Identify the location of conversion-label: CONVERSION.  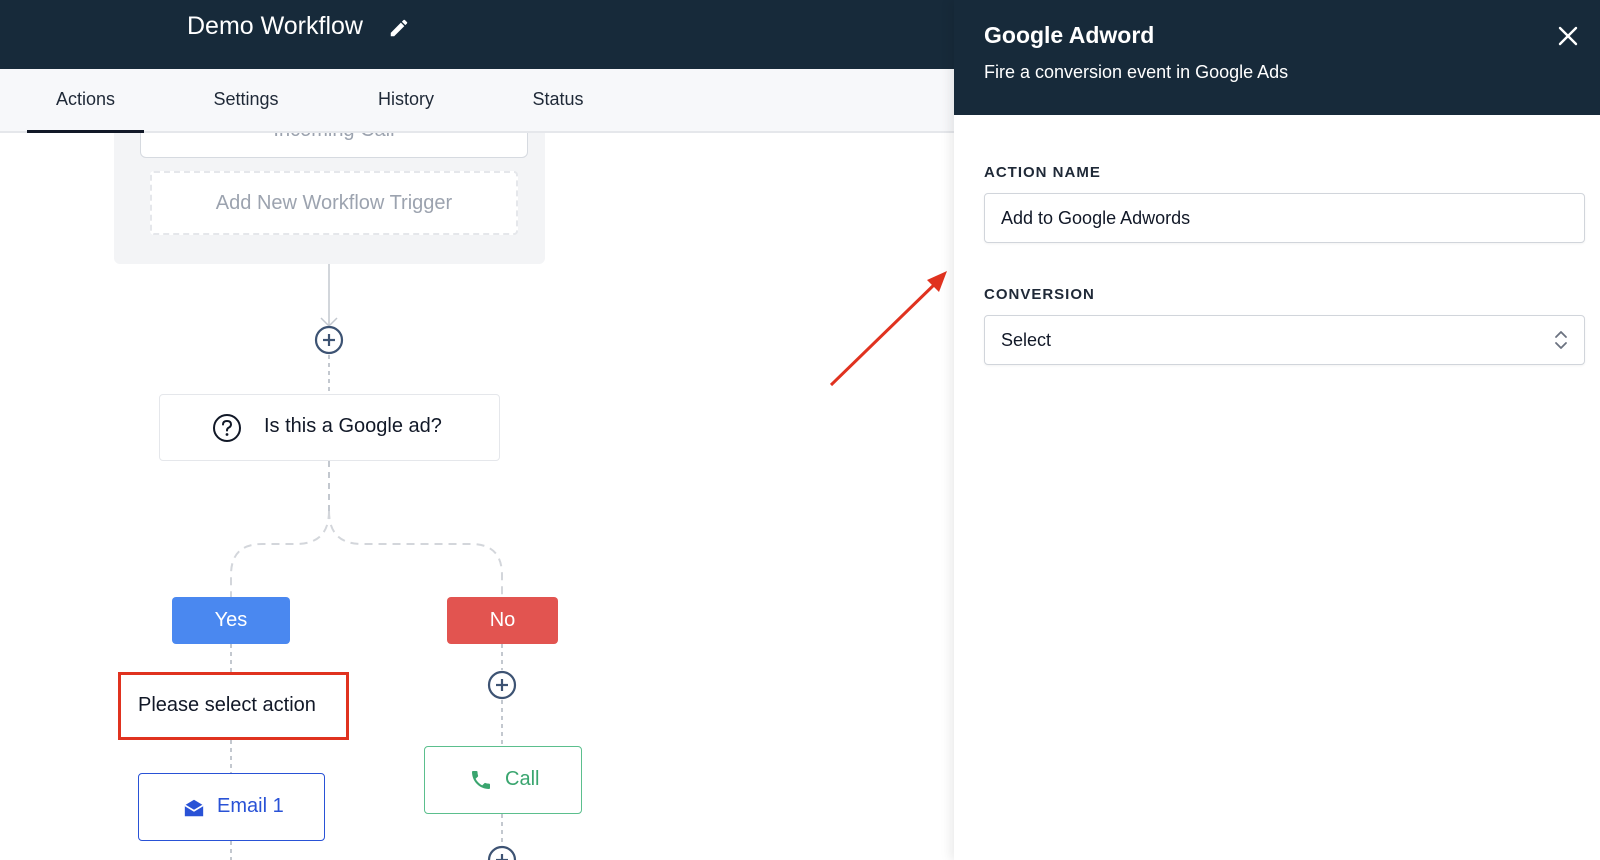
(1039, 294).